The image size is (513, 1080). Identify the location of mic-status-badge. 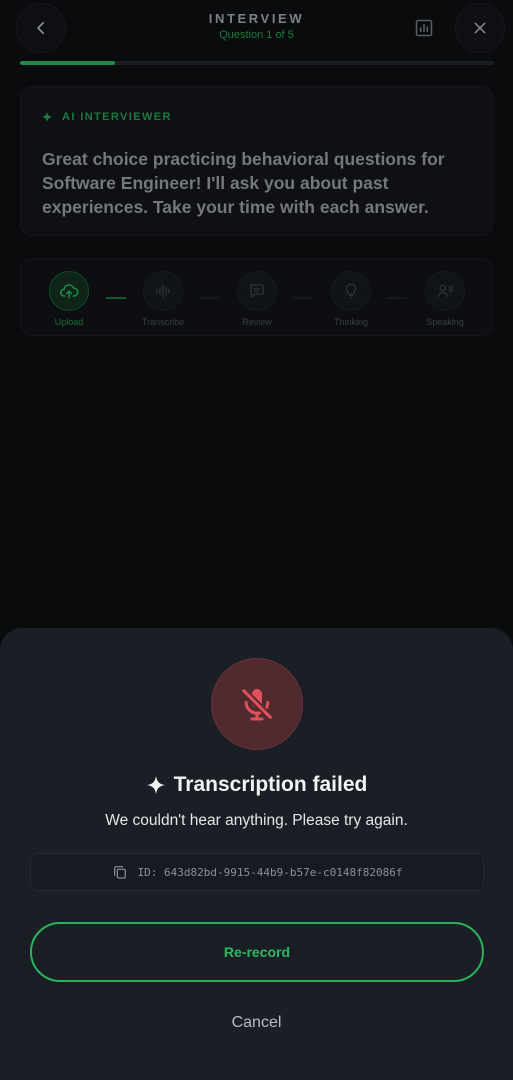
(257, 704).